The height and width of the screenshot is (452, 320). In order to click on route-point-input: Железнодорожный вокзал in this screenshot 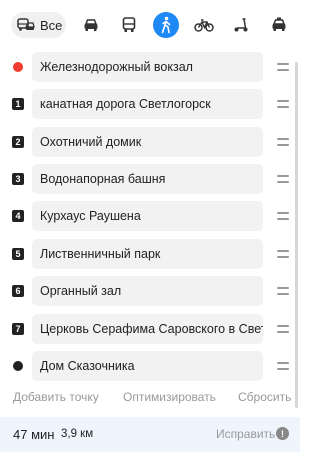, I will do `click(147, 67)`.